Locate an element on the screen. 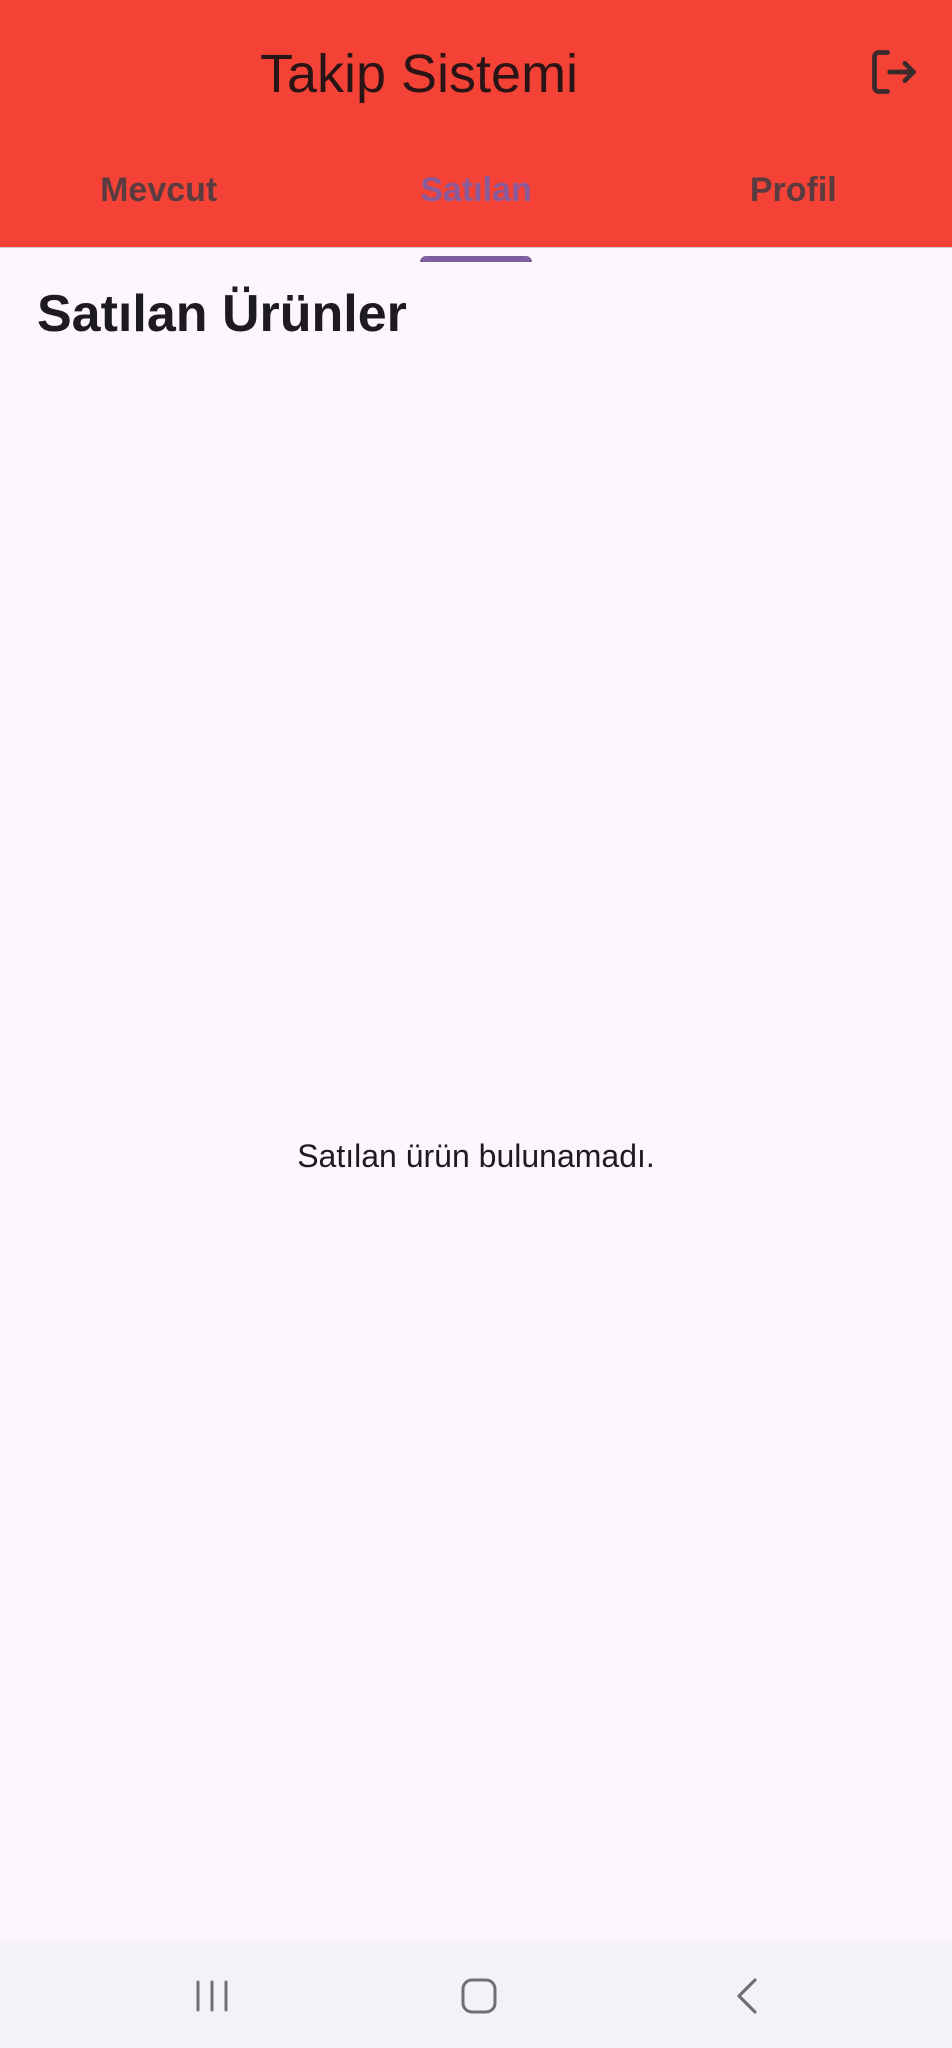  logout-button is located at coordinates (894, 72).